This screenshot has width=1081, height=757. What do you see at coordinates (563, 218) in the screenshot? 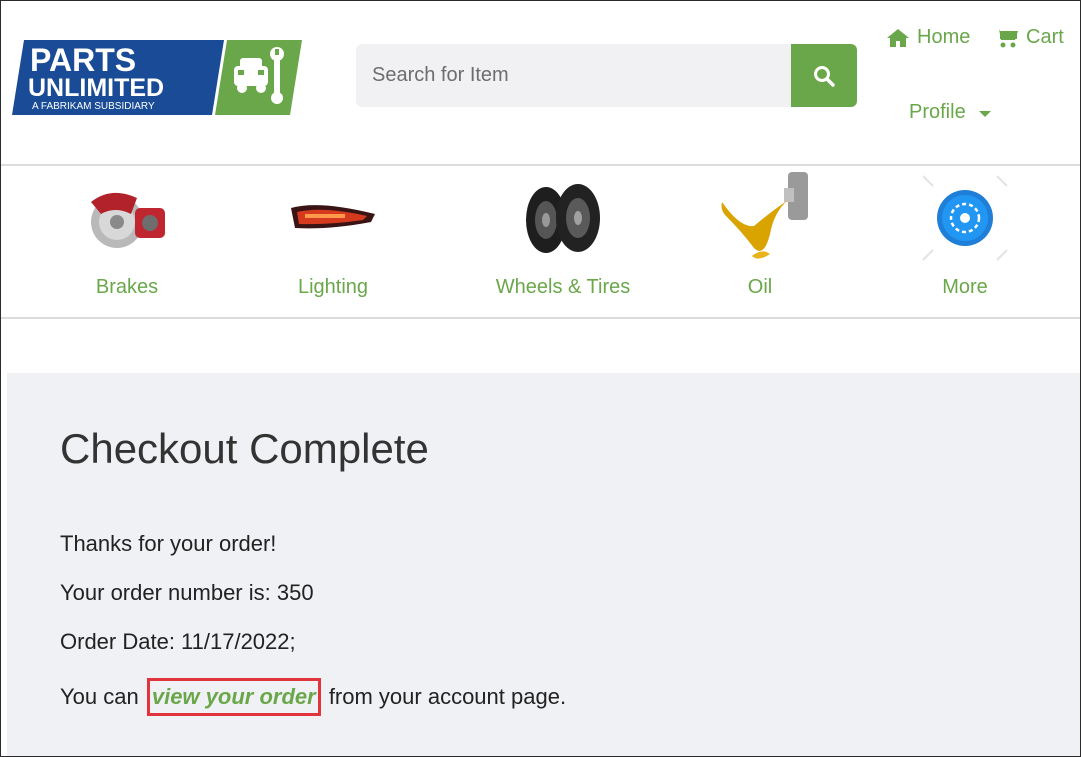
I see `tires-image` at bounding box center [563, 218].